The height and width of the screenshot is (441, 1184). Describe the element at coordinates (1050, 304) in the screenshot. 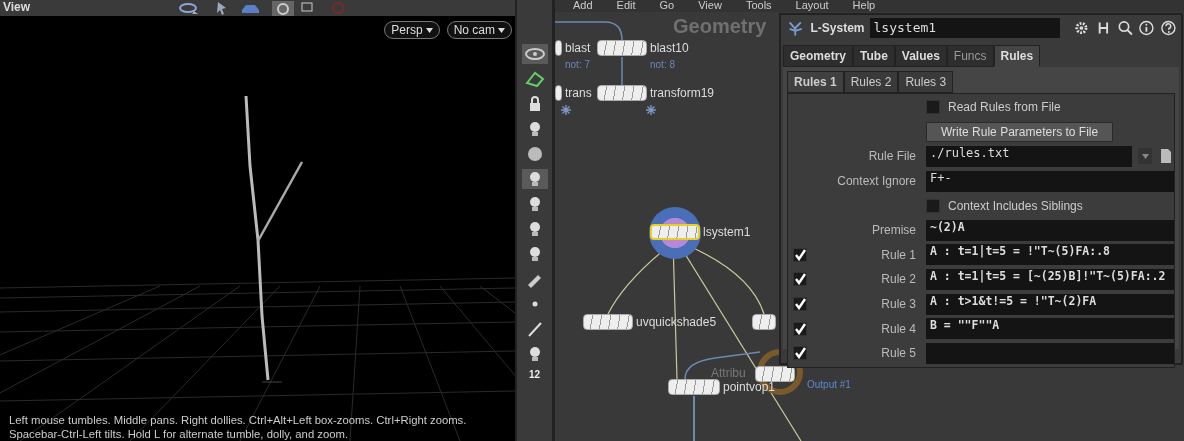

I see `input-field: A : t>1&t!=5 = !"T~(2)FA` at that location.